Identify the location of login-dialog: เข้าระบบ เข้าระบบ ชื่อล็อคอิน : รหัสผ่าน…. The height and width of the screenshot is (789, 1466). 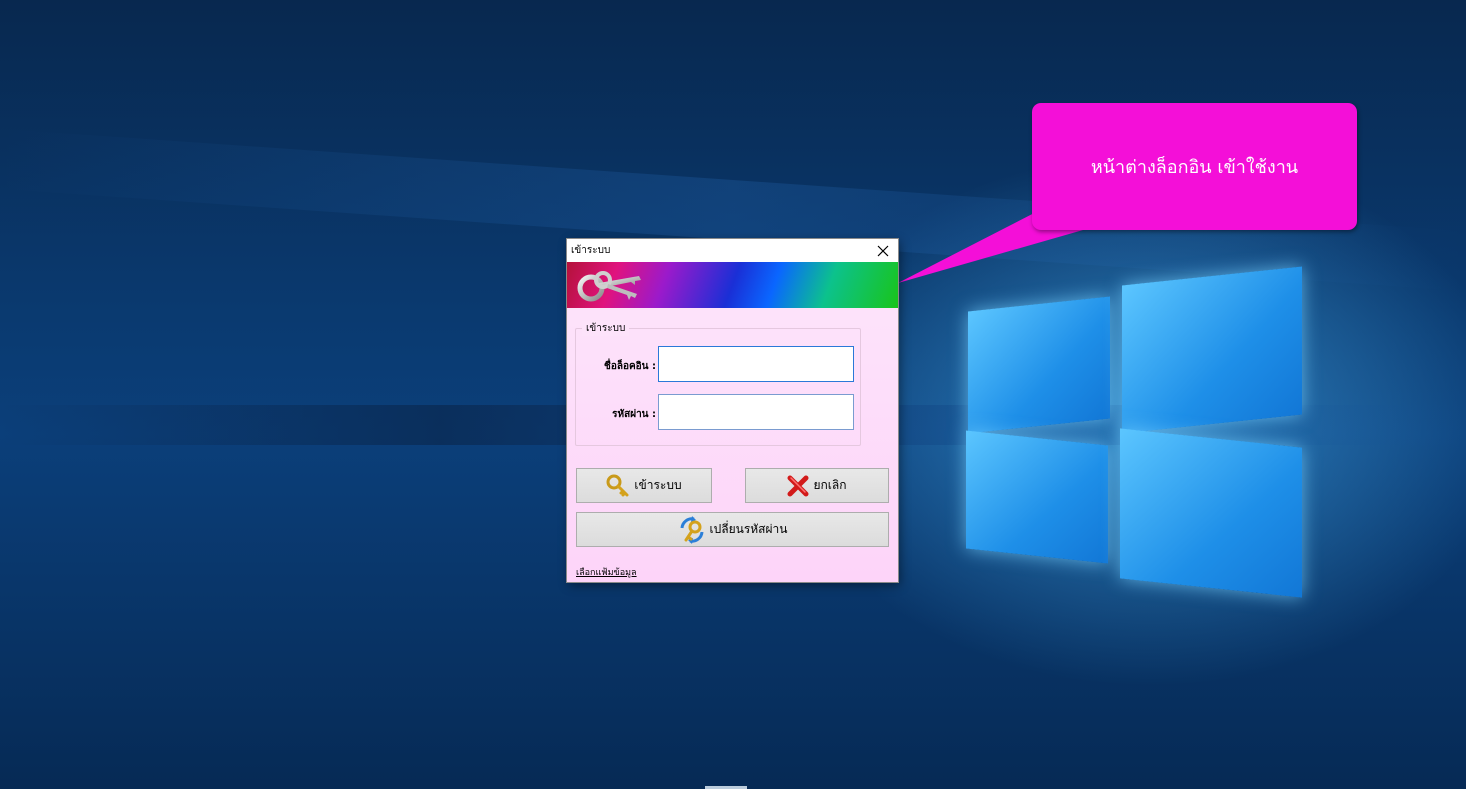
(732, 410).